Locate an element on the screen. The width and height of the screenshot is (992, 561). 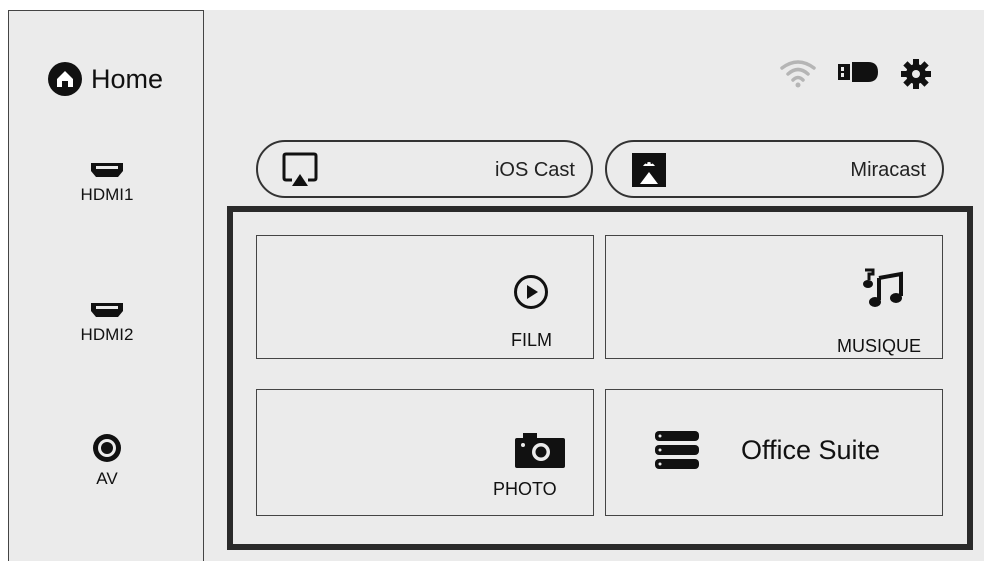
play-icon is located at coordinates (531, 292).